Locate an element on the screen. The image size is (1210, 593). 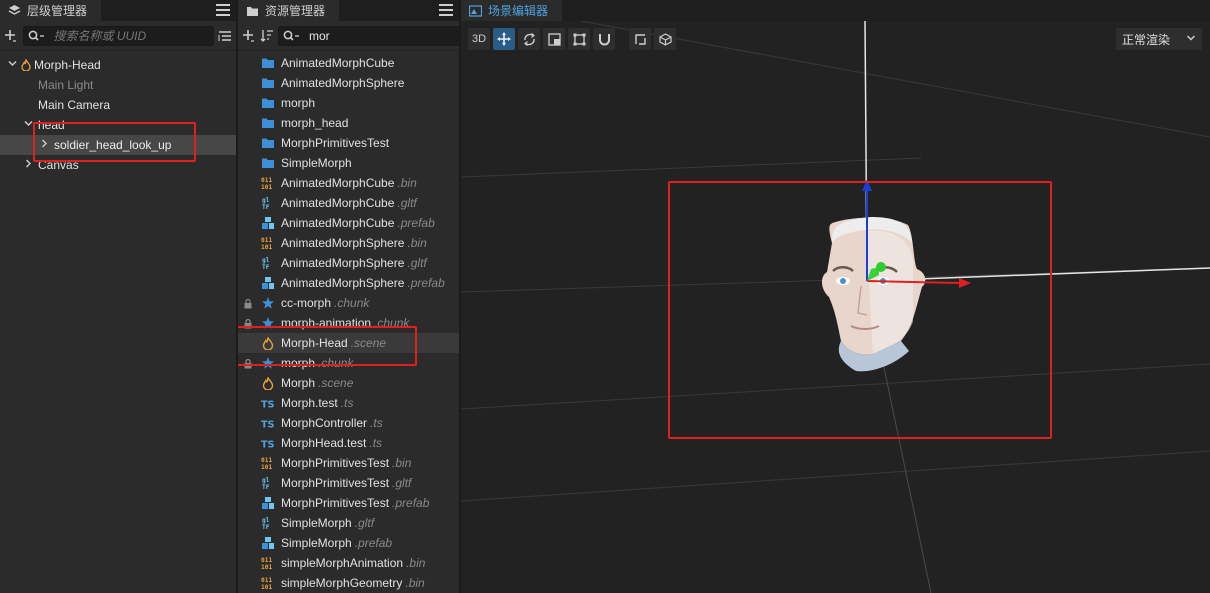
asset-name: MorphPrimitivesTest is located at coordinates (335, 503).